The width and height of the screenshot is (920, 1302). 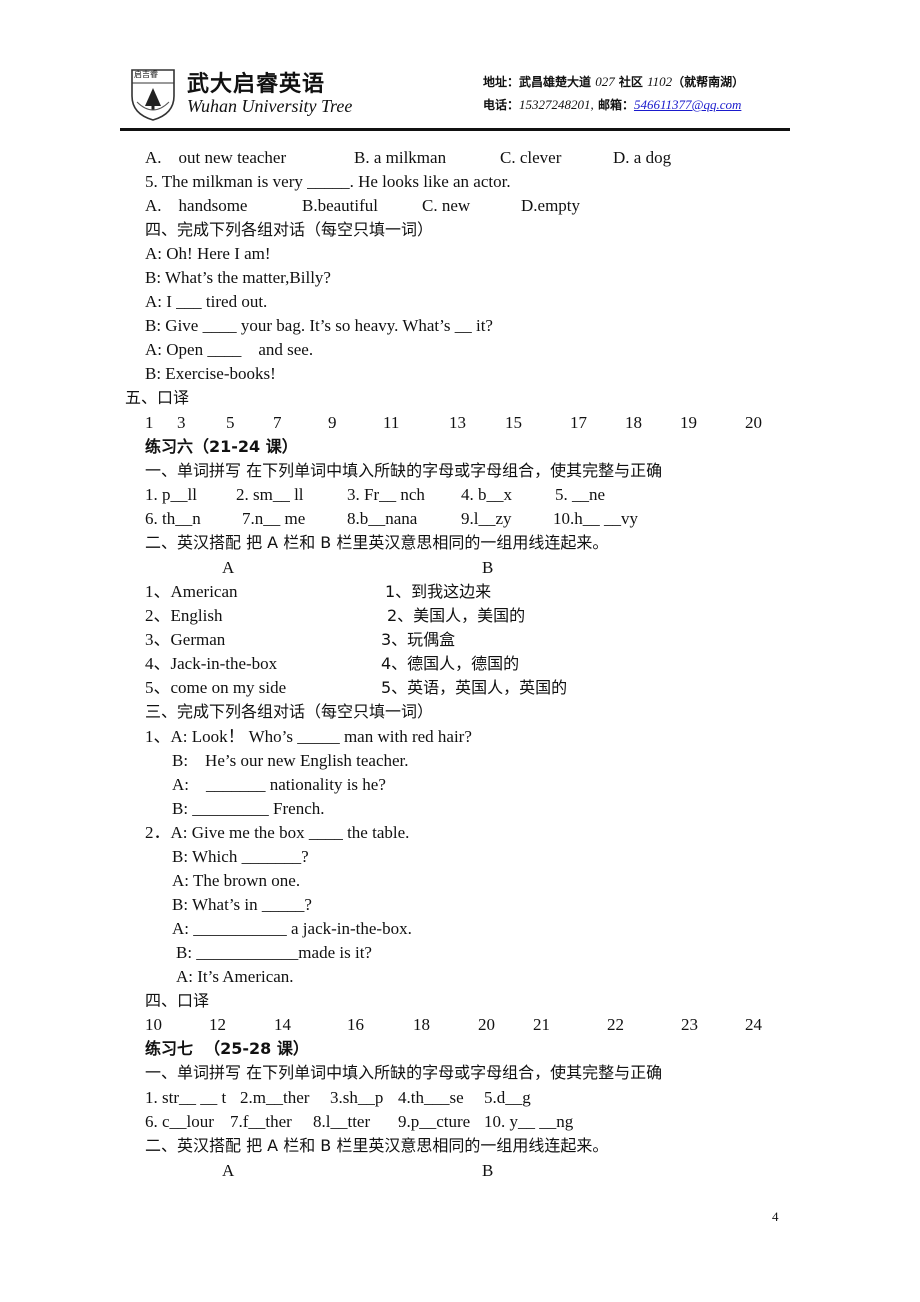 I want to click on spelling-item: 8.l__tter, so click(x=342, y=1121).